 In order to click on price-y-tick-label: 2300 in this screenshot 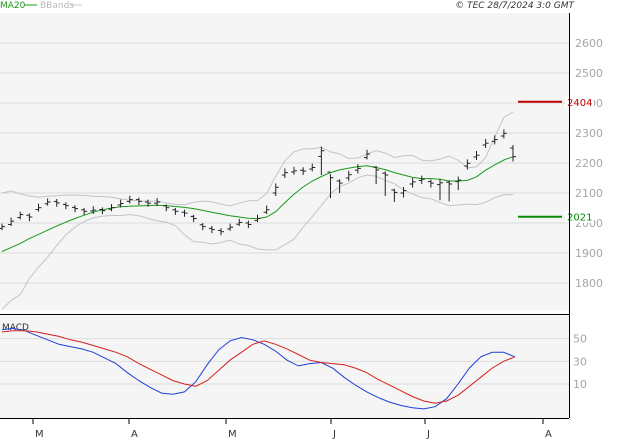, I will do `click(589, 133)`.